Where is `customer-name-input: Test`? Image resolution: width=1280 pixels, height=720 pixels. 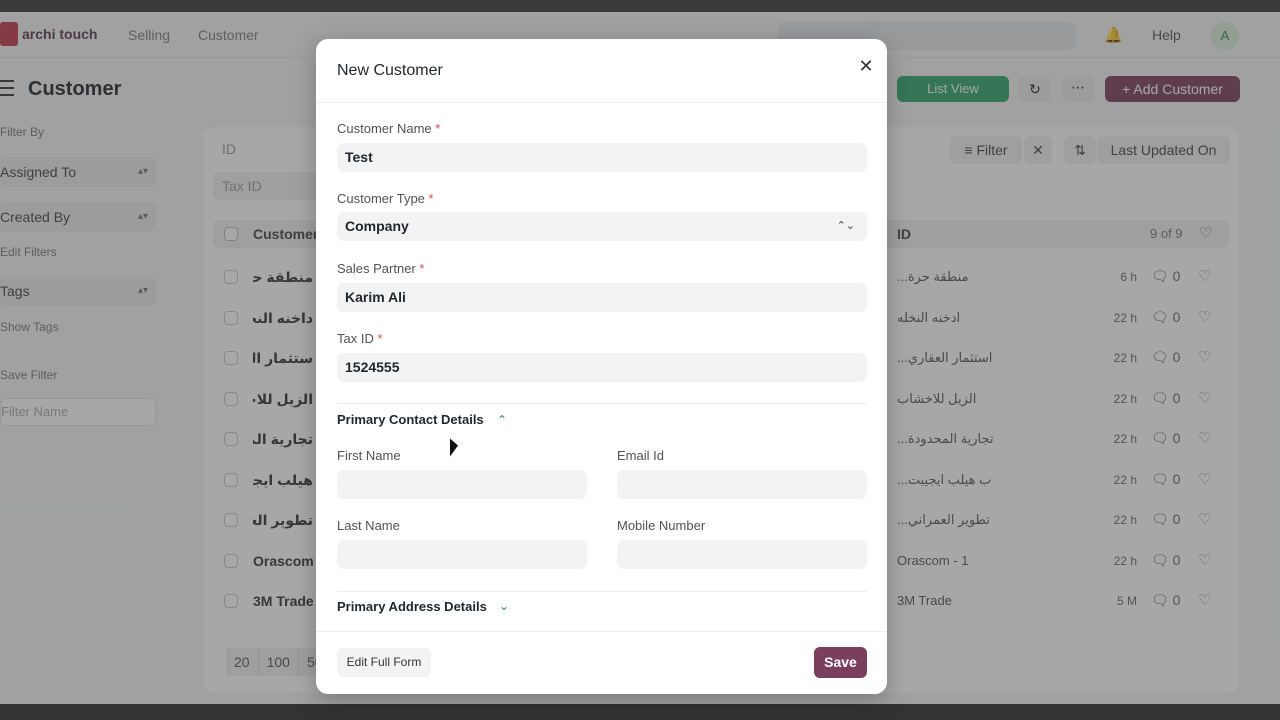 customer-name-input: Test is located at coordinates (602, 157).